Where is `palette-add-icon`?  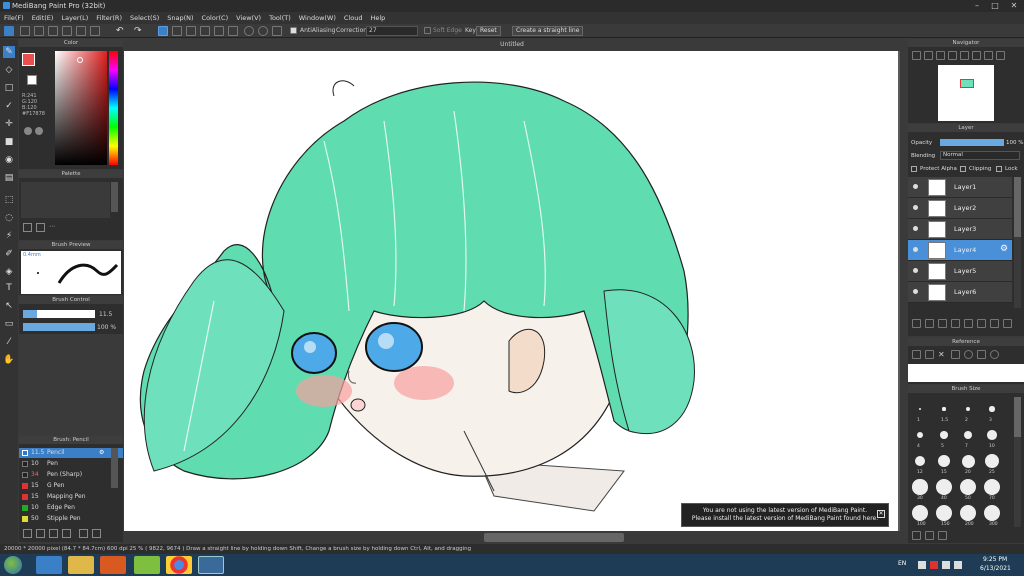
palette-add-icon is located at coordinates (27, 227).